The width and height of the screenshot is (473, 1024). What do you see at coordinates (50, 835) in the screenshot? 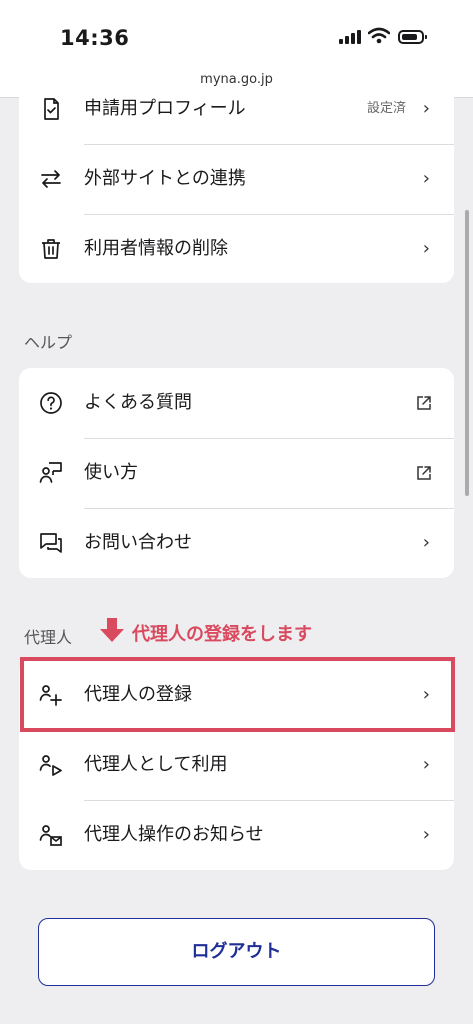
I see `person-mail-icon` at bounding box center [50, 835].